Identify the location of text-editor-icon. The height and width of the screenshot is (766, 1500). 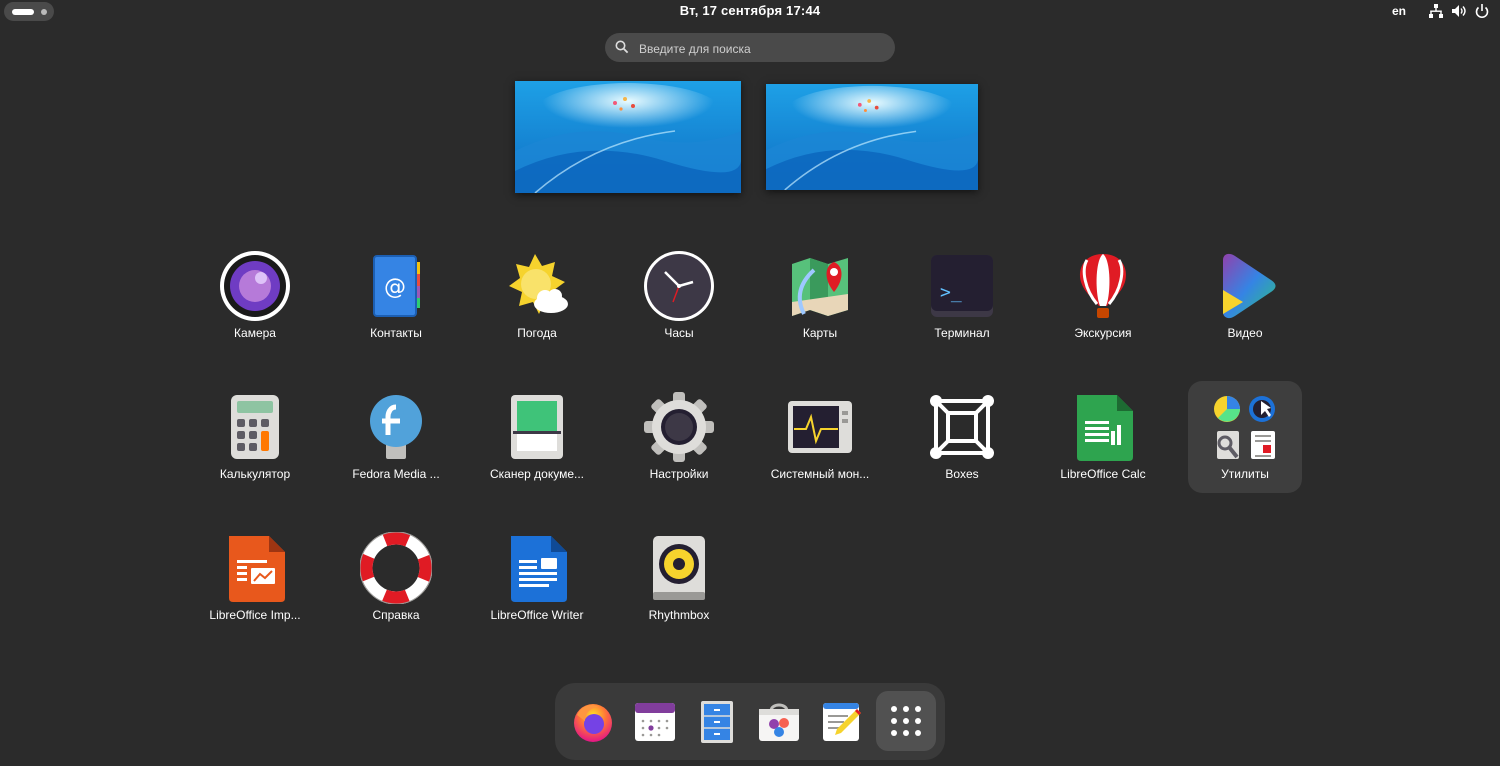
(842, 722).